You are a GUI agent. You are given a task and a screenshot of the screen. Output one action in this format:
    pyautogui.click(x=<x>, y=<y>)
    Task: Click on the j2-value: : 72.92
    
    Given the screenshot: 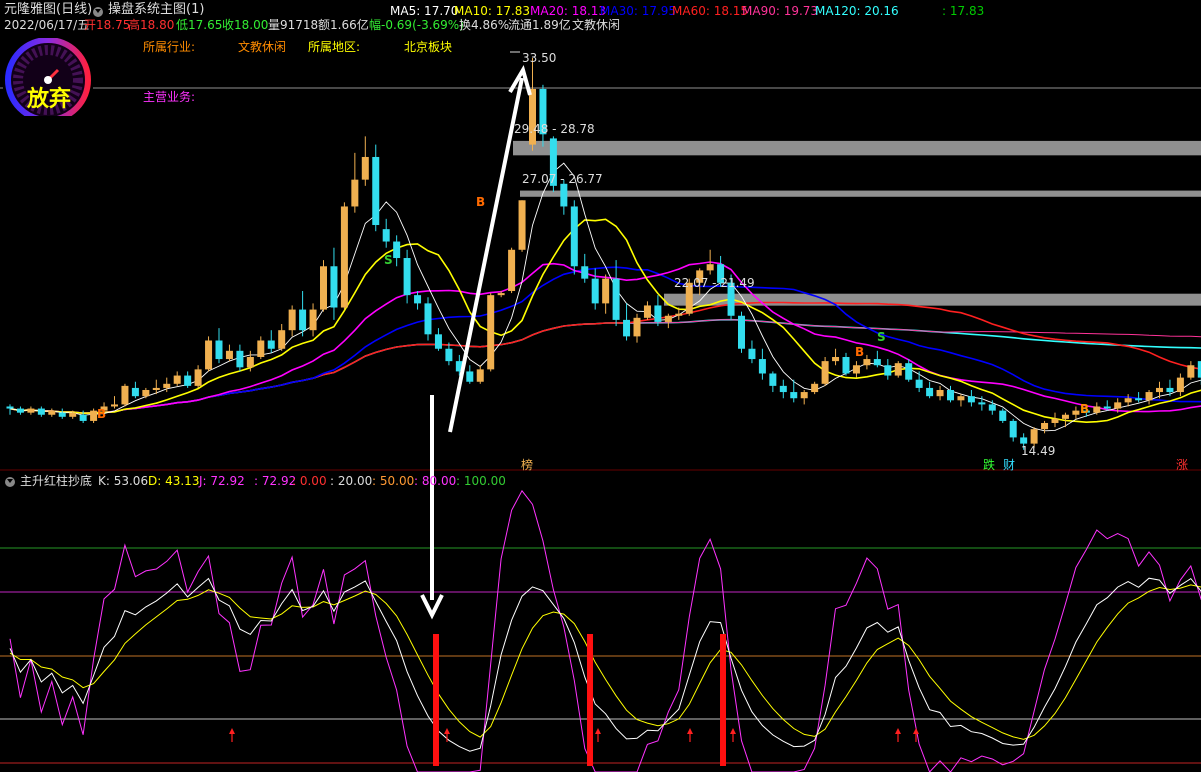 What is the action you would take?
    pyautogui.click(x=275, y=481)
    